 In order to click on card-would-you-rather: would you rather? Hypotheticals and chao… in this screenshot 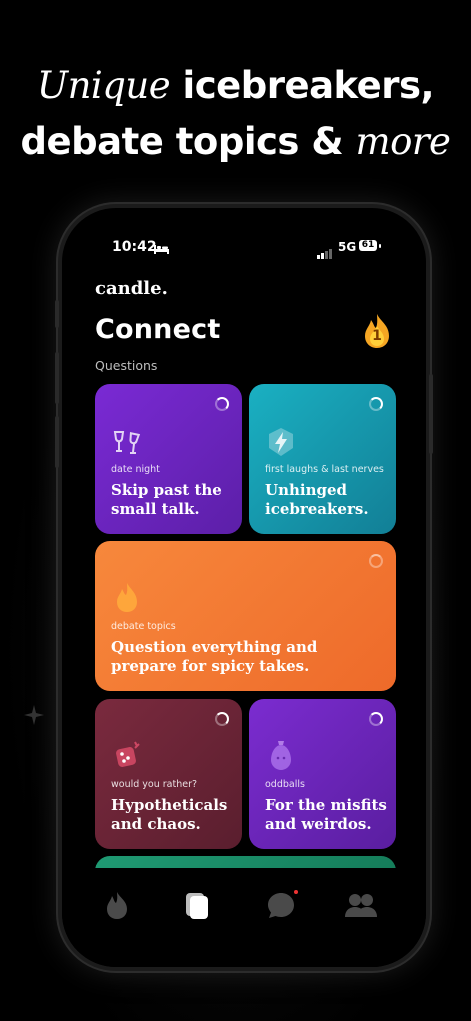, I will do `click(168, 774)`.